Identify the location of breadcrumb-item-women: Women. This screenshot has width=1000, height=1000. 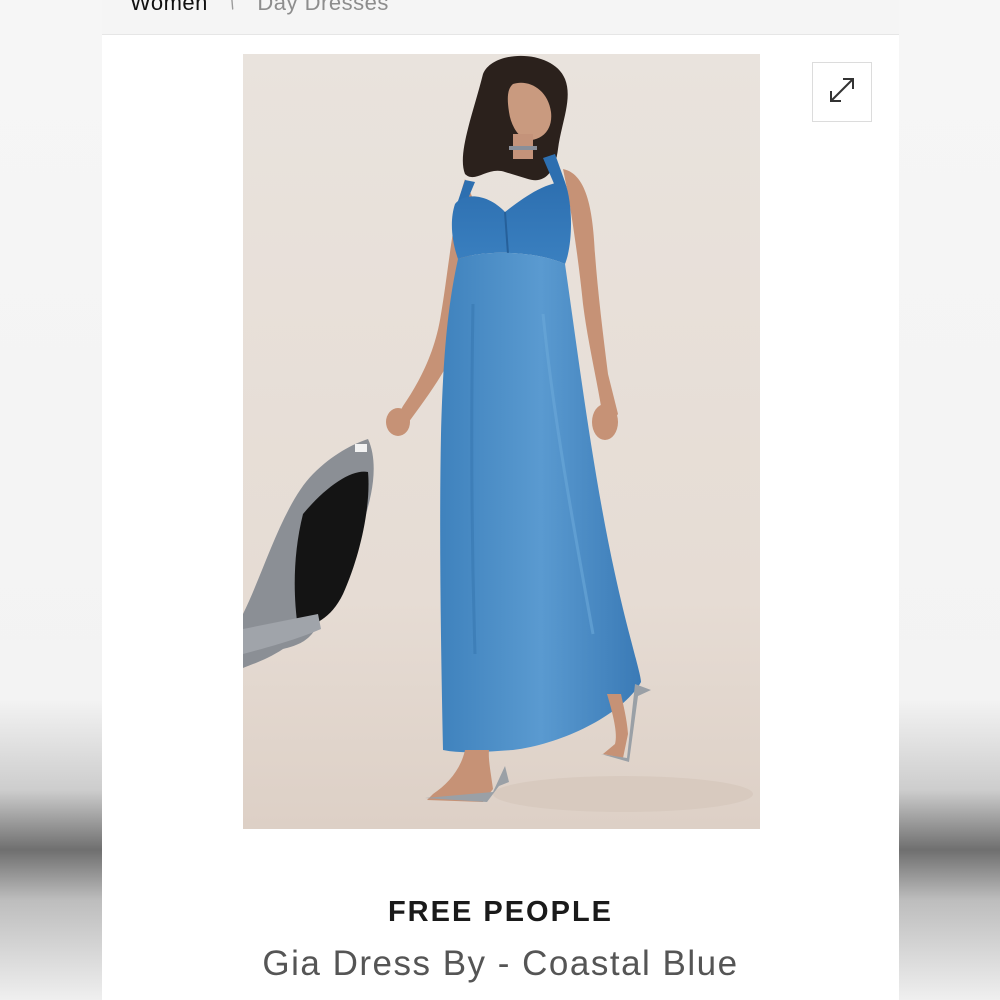
(169, 8).